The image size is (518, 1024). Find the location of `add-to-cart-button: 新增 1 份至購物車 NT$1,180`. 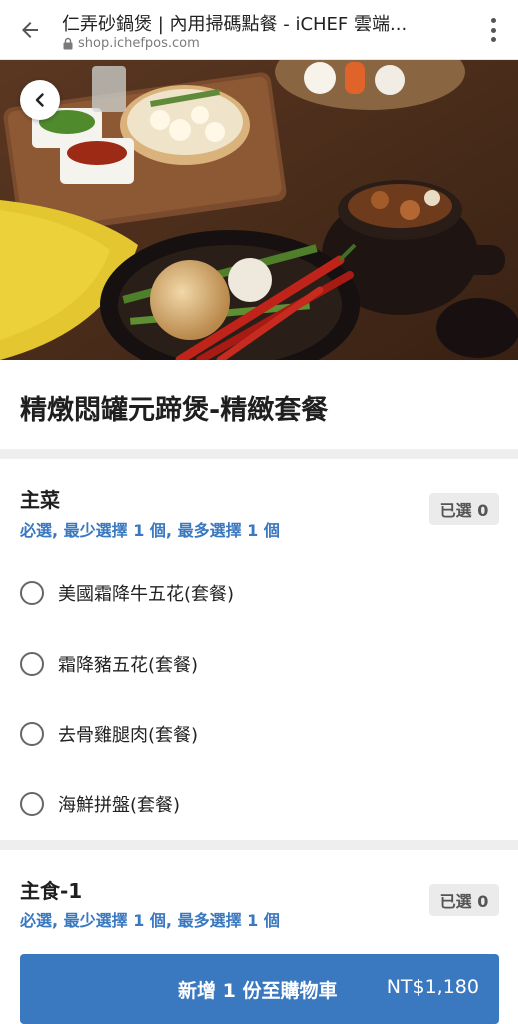

add-to-cart-button: 新增 1 份至購物車 NT$1,180 is located at coordinates (259, 989).